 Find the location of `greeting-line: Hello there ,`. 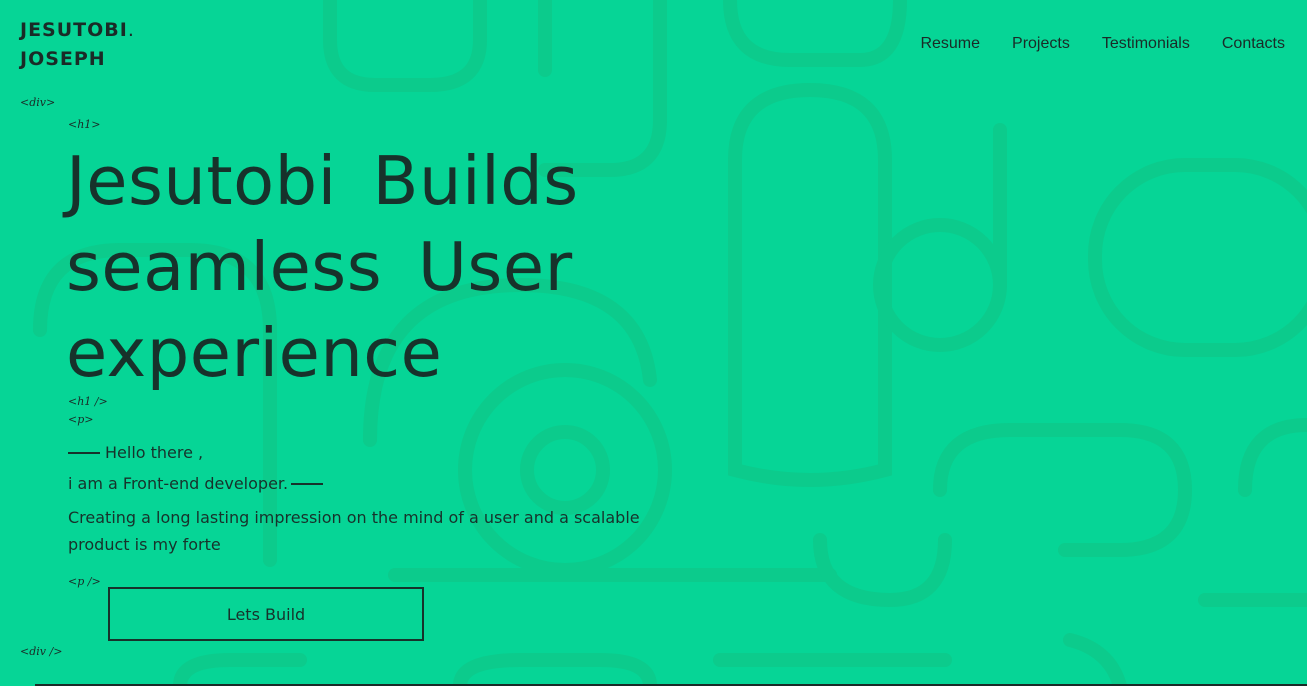

greeting-line: Hello there , is located at coordinates (135, 452).